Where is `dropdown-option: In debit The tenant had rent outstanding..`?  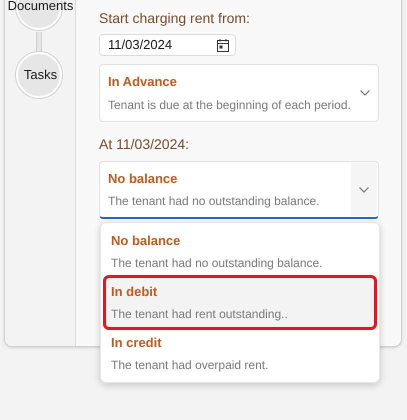 dropdown-option: In debit The tenant had rent outstanding.. is located at coordinates (240, 302).